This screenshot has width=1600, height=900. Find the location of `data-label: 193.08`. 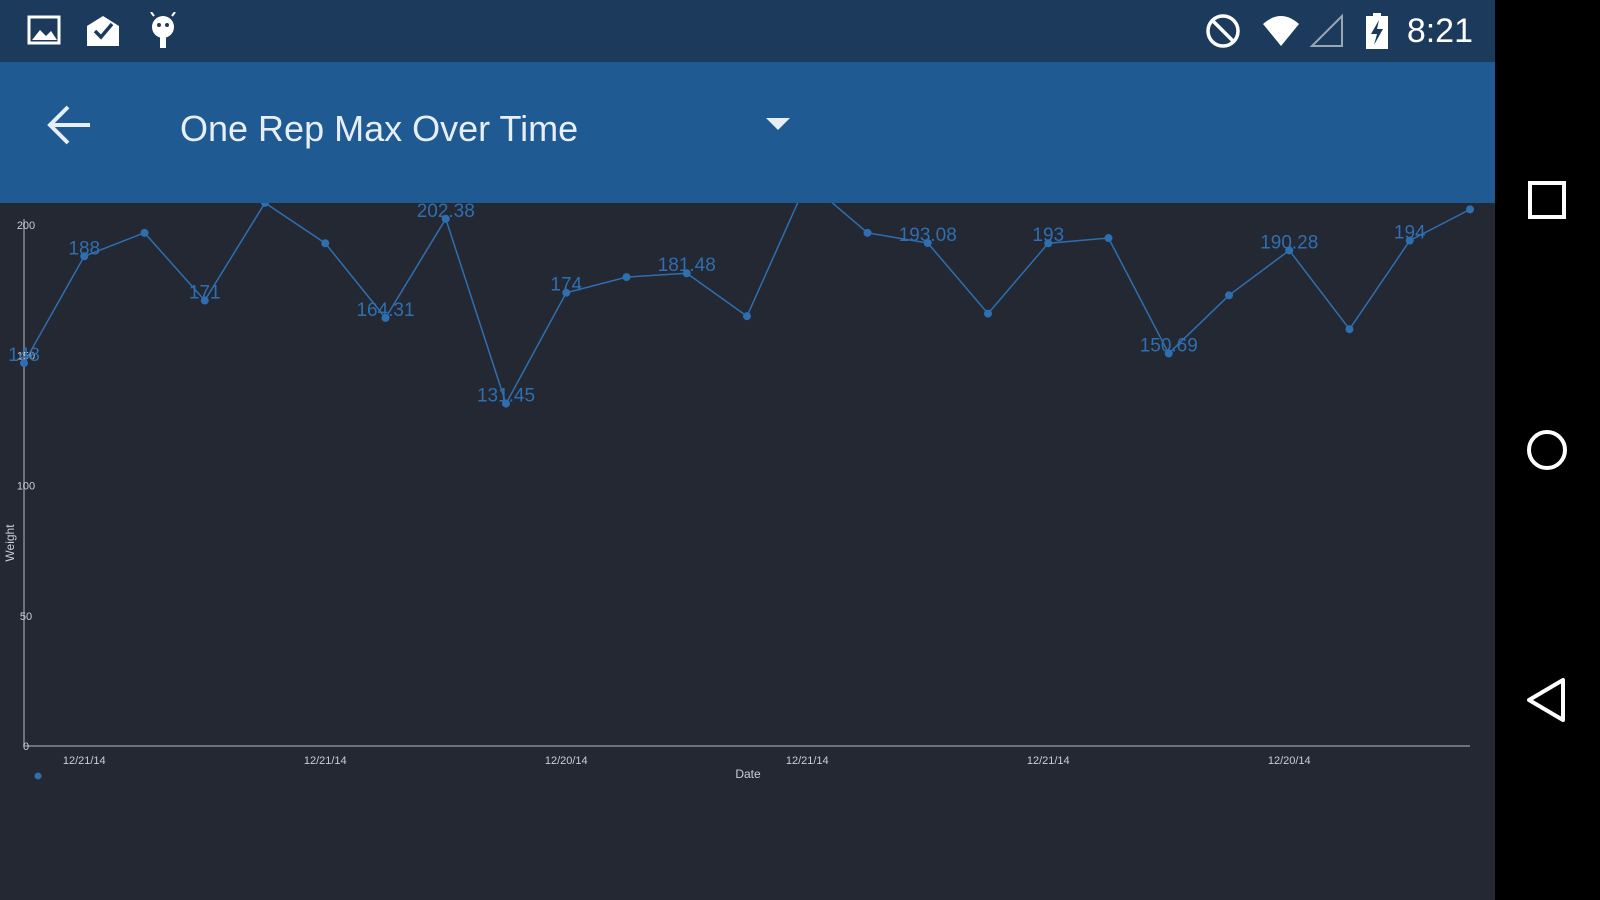

data-label: 193.08 is located at coordinates (928, 235).